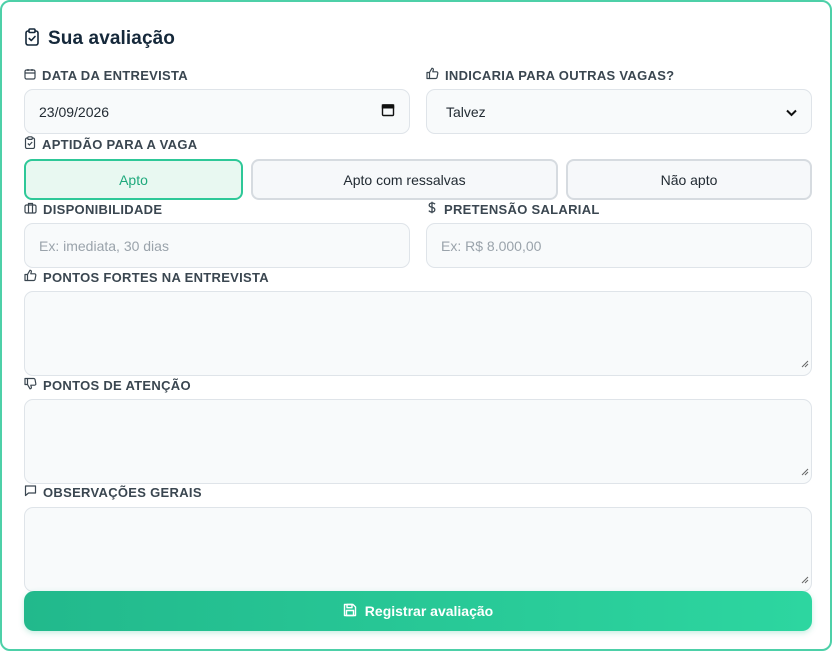 This screenshot has width=832, height=651. What do you see at coordinates (404, 179) in the screenshot?
I see `fitness-option-apto-com-ressalvas: Apto com ressalvas` at bounding box center [404, 179].